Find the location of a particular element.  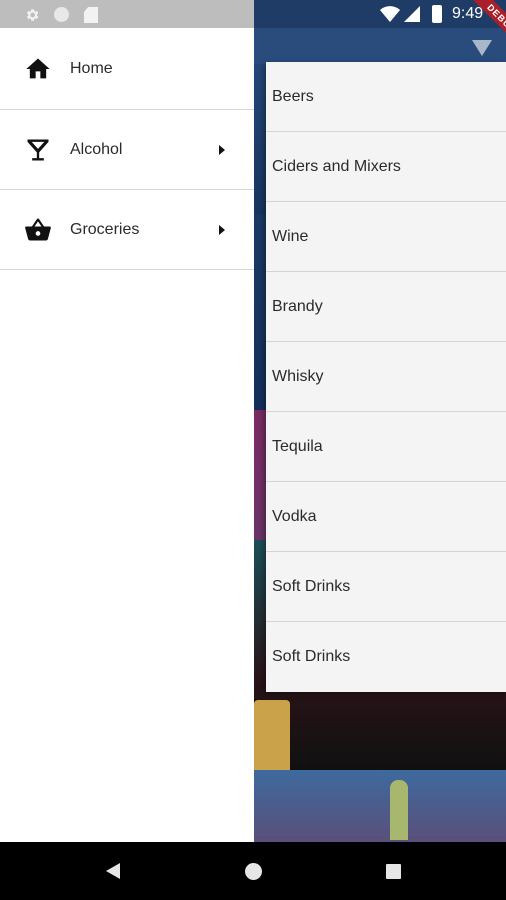

status-clock: 9:49 is located at coordinates (468, 13).